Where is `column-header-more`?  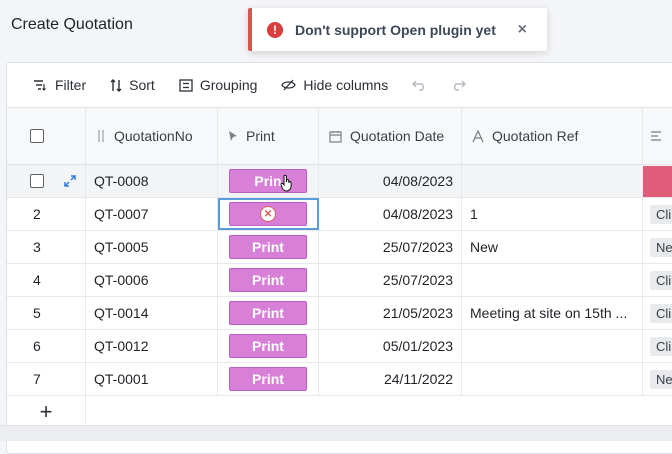
column-header-more is located at coordinates (657, 136).